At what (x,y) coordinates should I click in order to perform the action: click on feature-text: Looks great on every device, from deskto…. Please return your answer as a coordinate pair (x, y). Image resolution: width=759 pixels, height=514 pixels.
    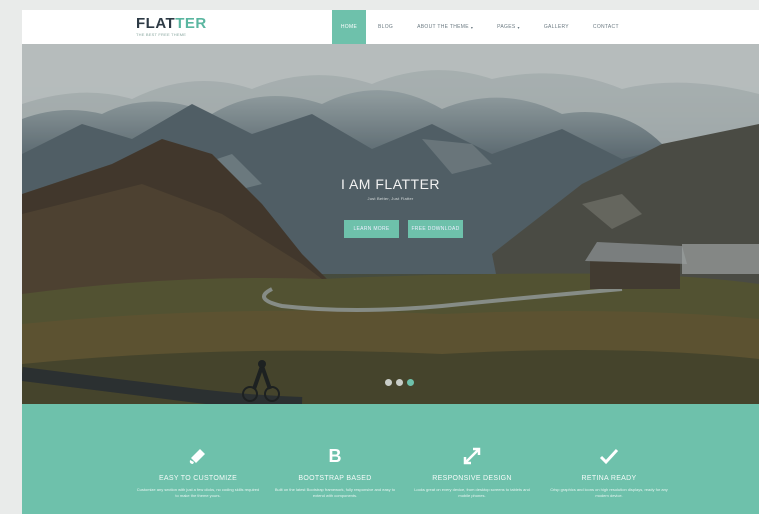
    Looking at the image, I should click on (472, 492).